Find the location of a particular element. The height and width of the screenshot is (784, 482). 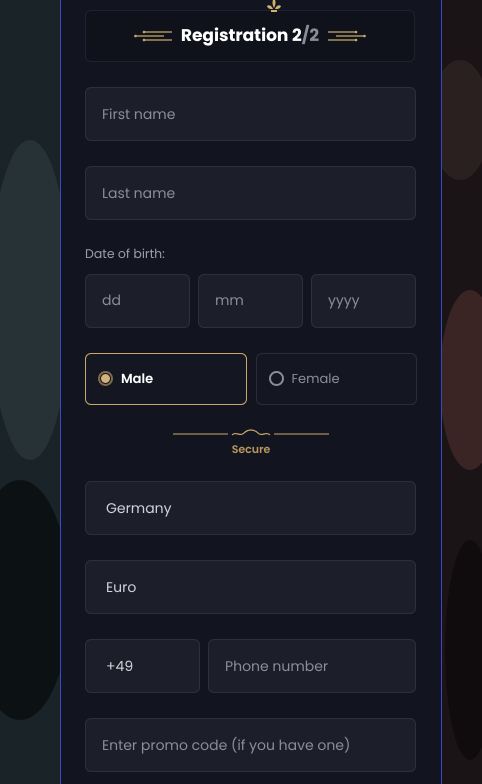

promo-code-field: Enter promo code (if you have one) is located at coordinates (250, 745).